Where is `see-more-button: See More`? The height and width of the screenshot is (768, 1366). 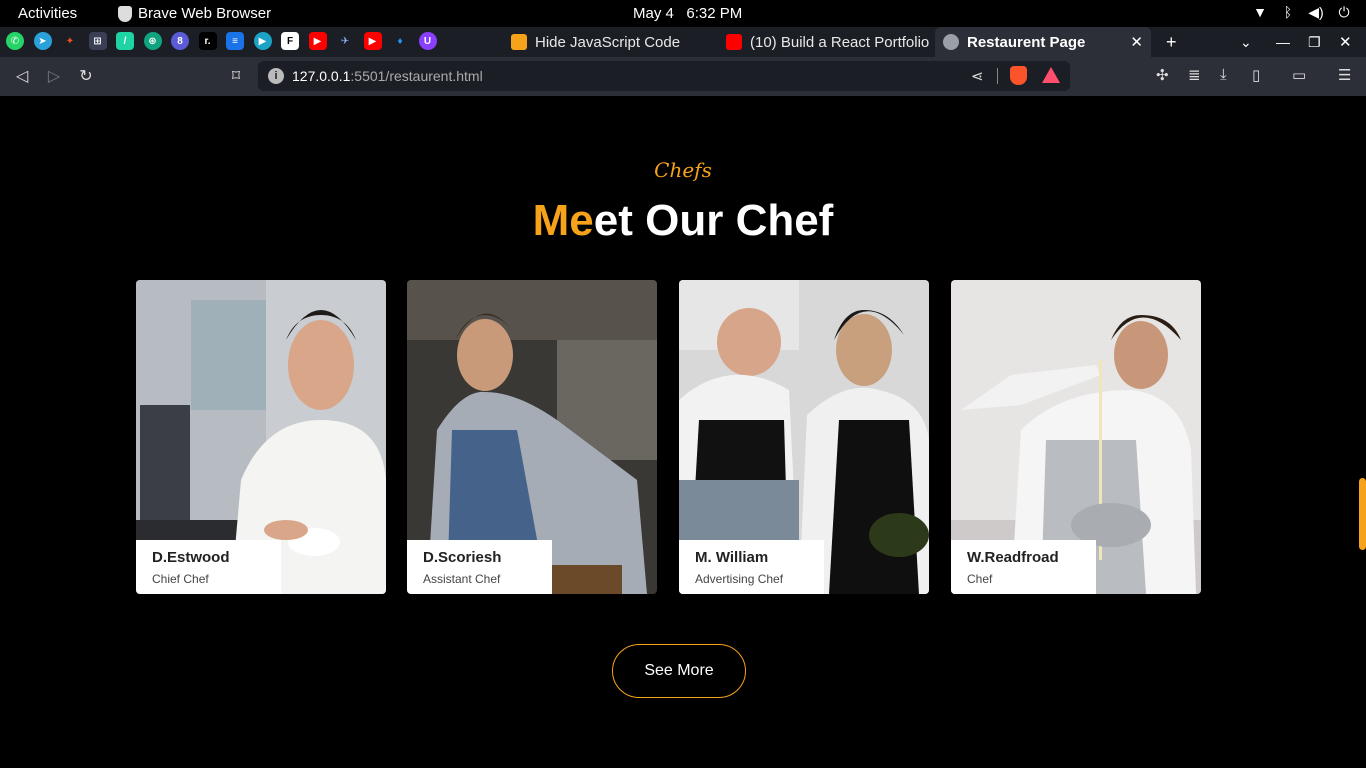 see-more-button: See More is located at coordinates (679, 671).